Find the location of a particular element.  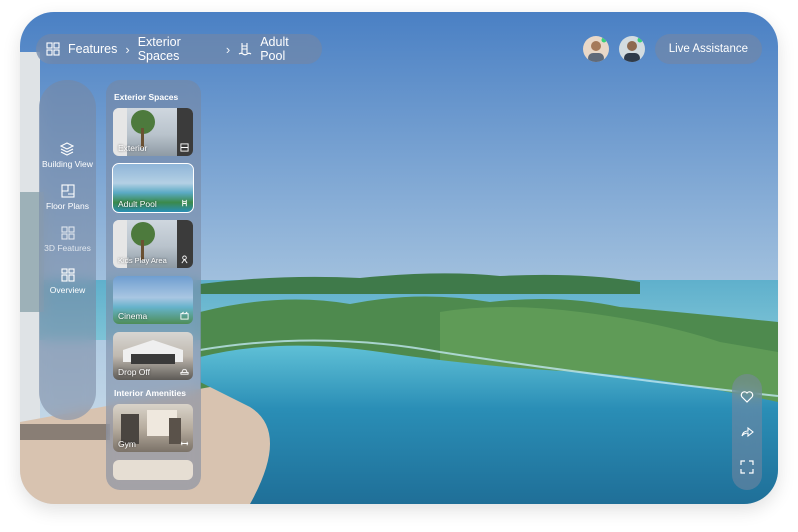

kids-icon is located at coordinates (184, 259).